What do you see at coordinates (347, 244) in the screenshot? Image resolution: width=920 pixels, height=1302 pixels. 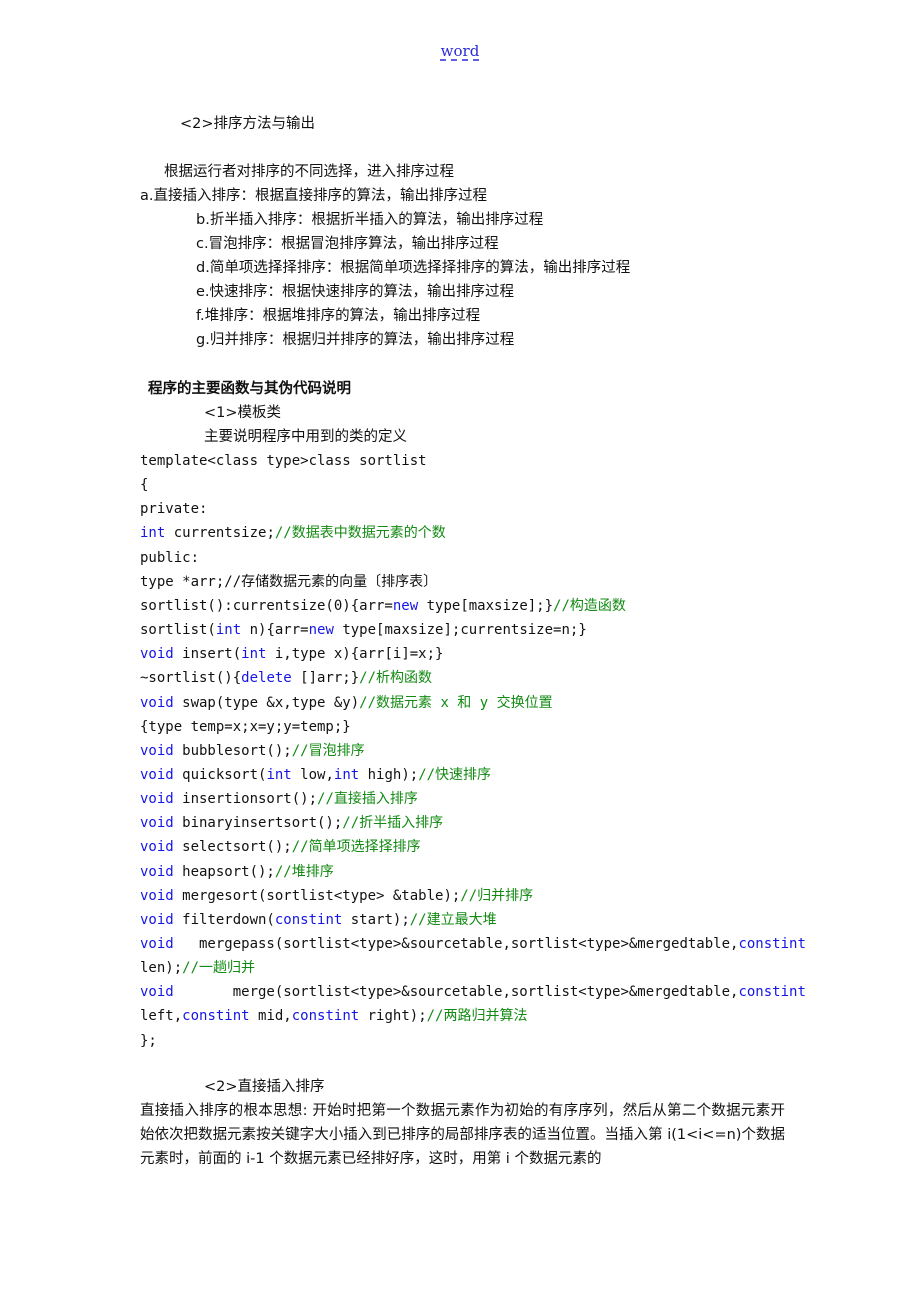 I see `sort-option-item: c.冒泡排序：根据冒泡排序算法，输出排序过程` at bounding box center [347, 244].